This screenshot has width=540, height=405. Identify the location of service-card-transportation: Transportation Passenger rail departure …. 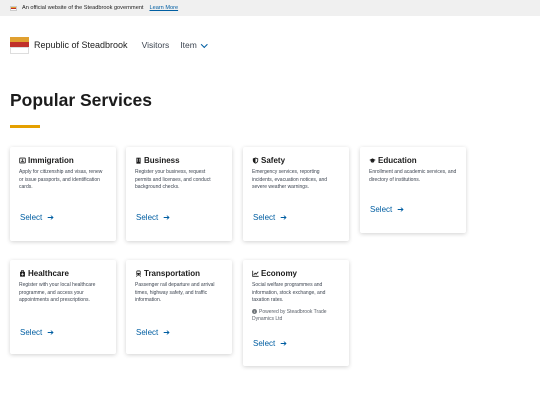
(179, 307).